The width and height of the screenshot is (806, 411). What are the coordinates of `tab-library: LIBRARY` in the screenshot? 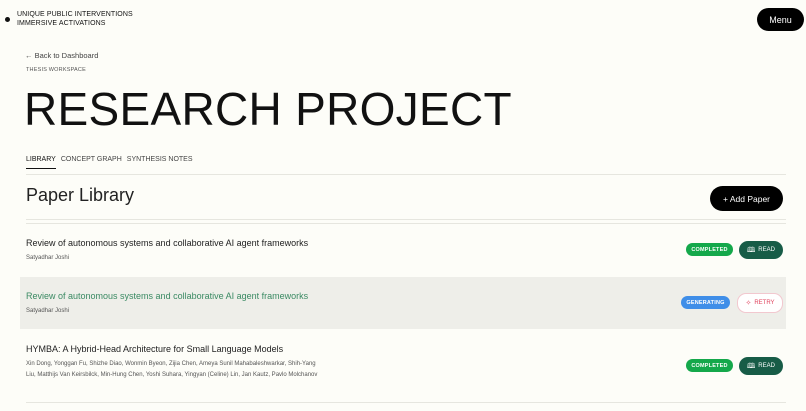 It's located at (41, 162).